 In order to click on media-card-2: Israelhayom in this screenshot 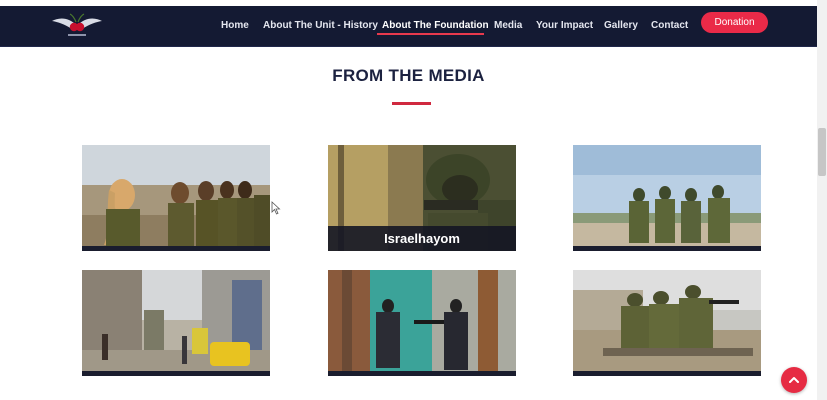, I will do `click(422, 198)`.